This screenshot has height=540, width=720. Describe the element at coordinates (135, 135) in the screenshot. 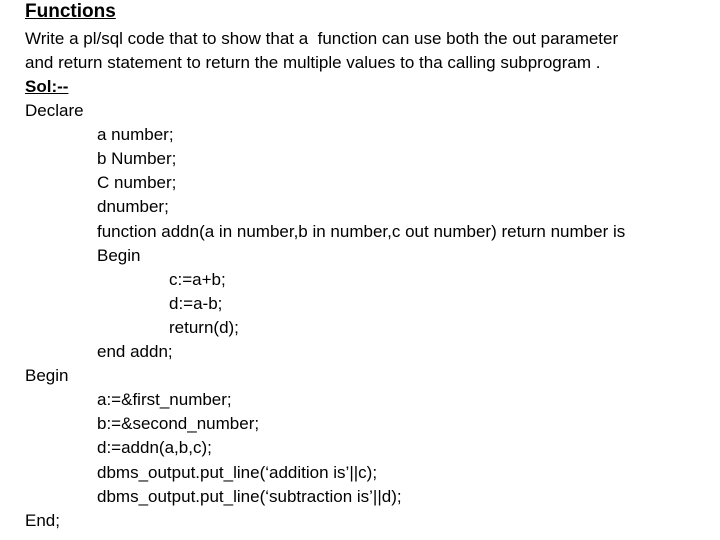

I see `code-line: a number;` at that location.